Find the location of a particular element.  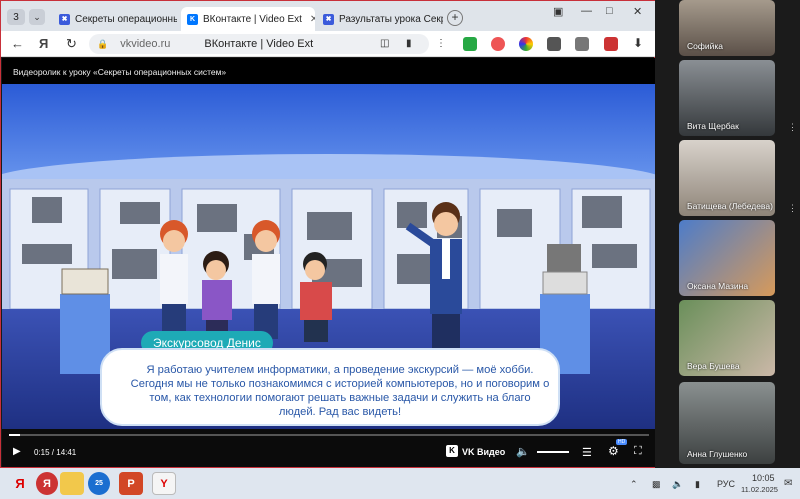

tab-vk-video: K ВКонтакте | Video Ext ✕ is located at coordinates (248, 19).